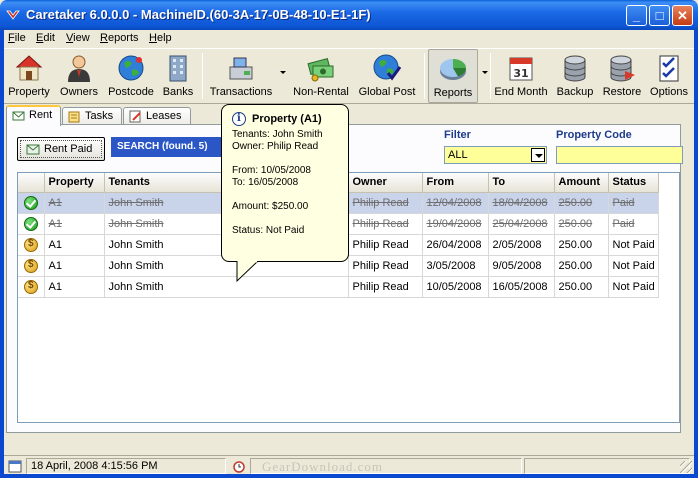 The image size is (698, 478). I want to click on toolbar-restore-button: Restore, so click(622, 76).